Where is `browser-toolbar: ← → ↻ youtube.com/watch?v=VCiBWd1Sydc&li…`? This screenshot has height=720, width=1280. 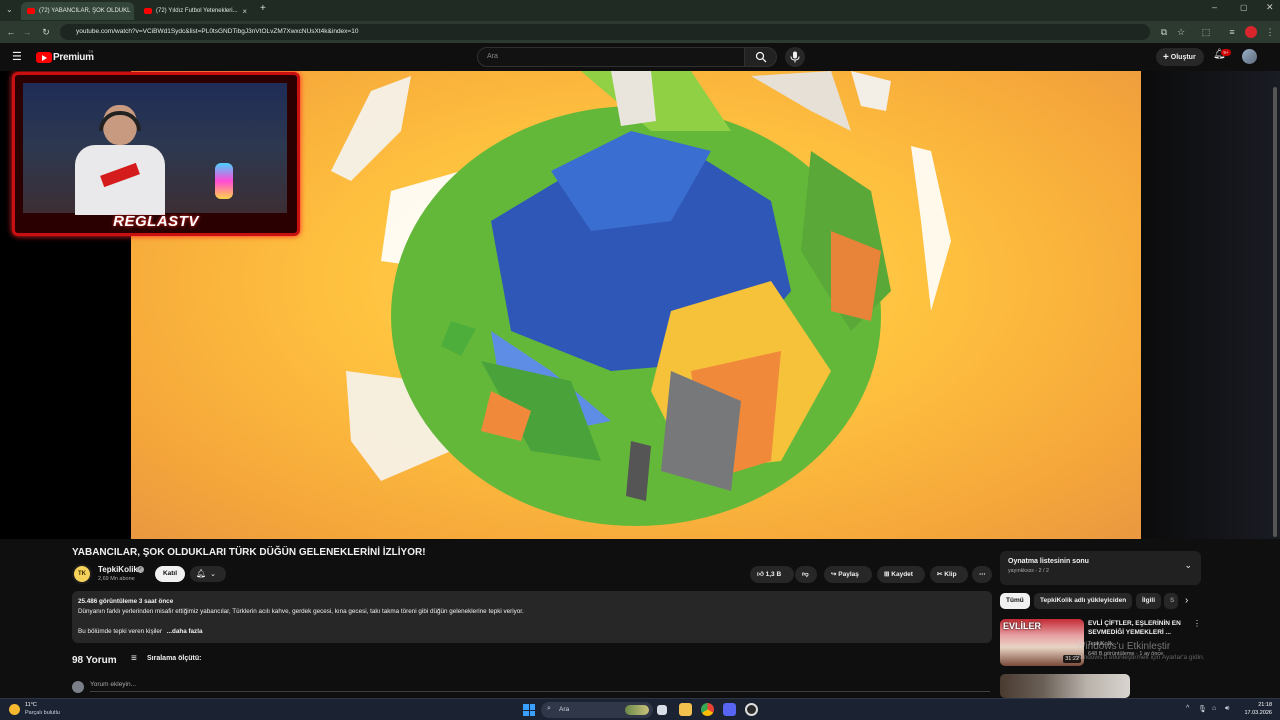
browser-toolbar: ← → ↻ youtube.com/watch?v=VCiBWd1Sydc&li… is located at coordinates (640, 32).